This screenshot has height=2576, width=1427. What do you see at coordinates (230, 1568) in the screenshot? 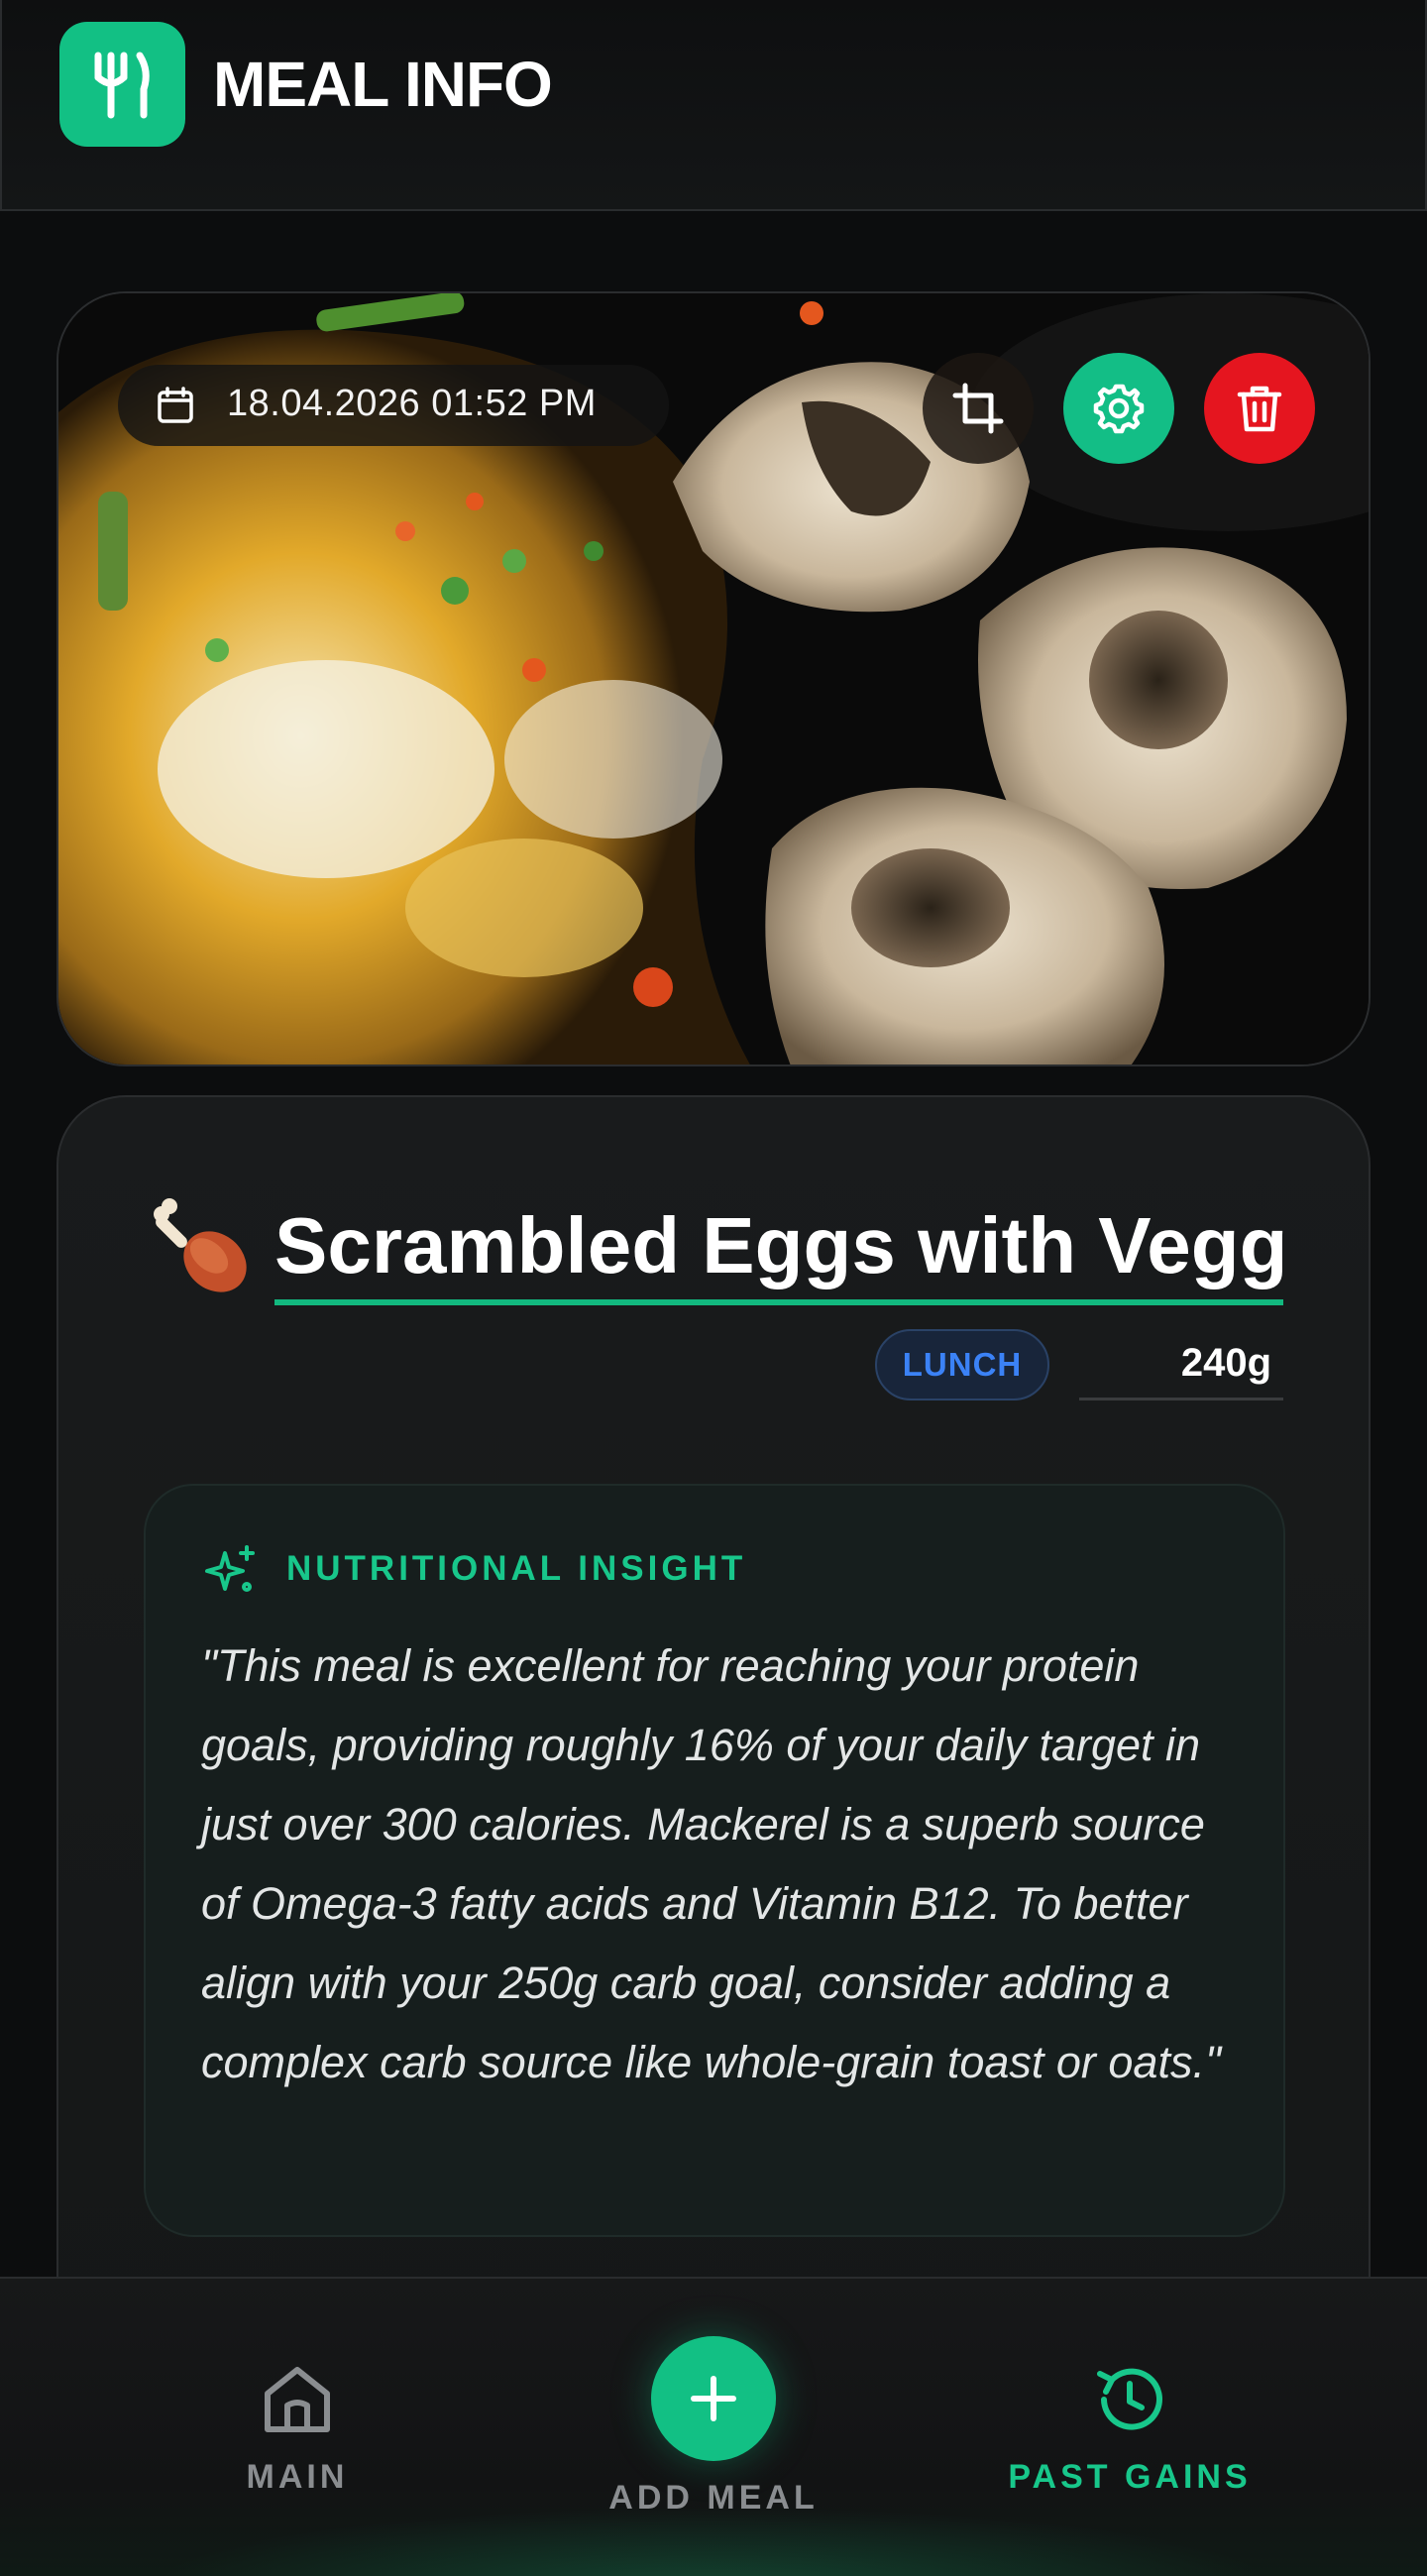
I see `sparkles-icon` at bounding box center [230, 1568].